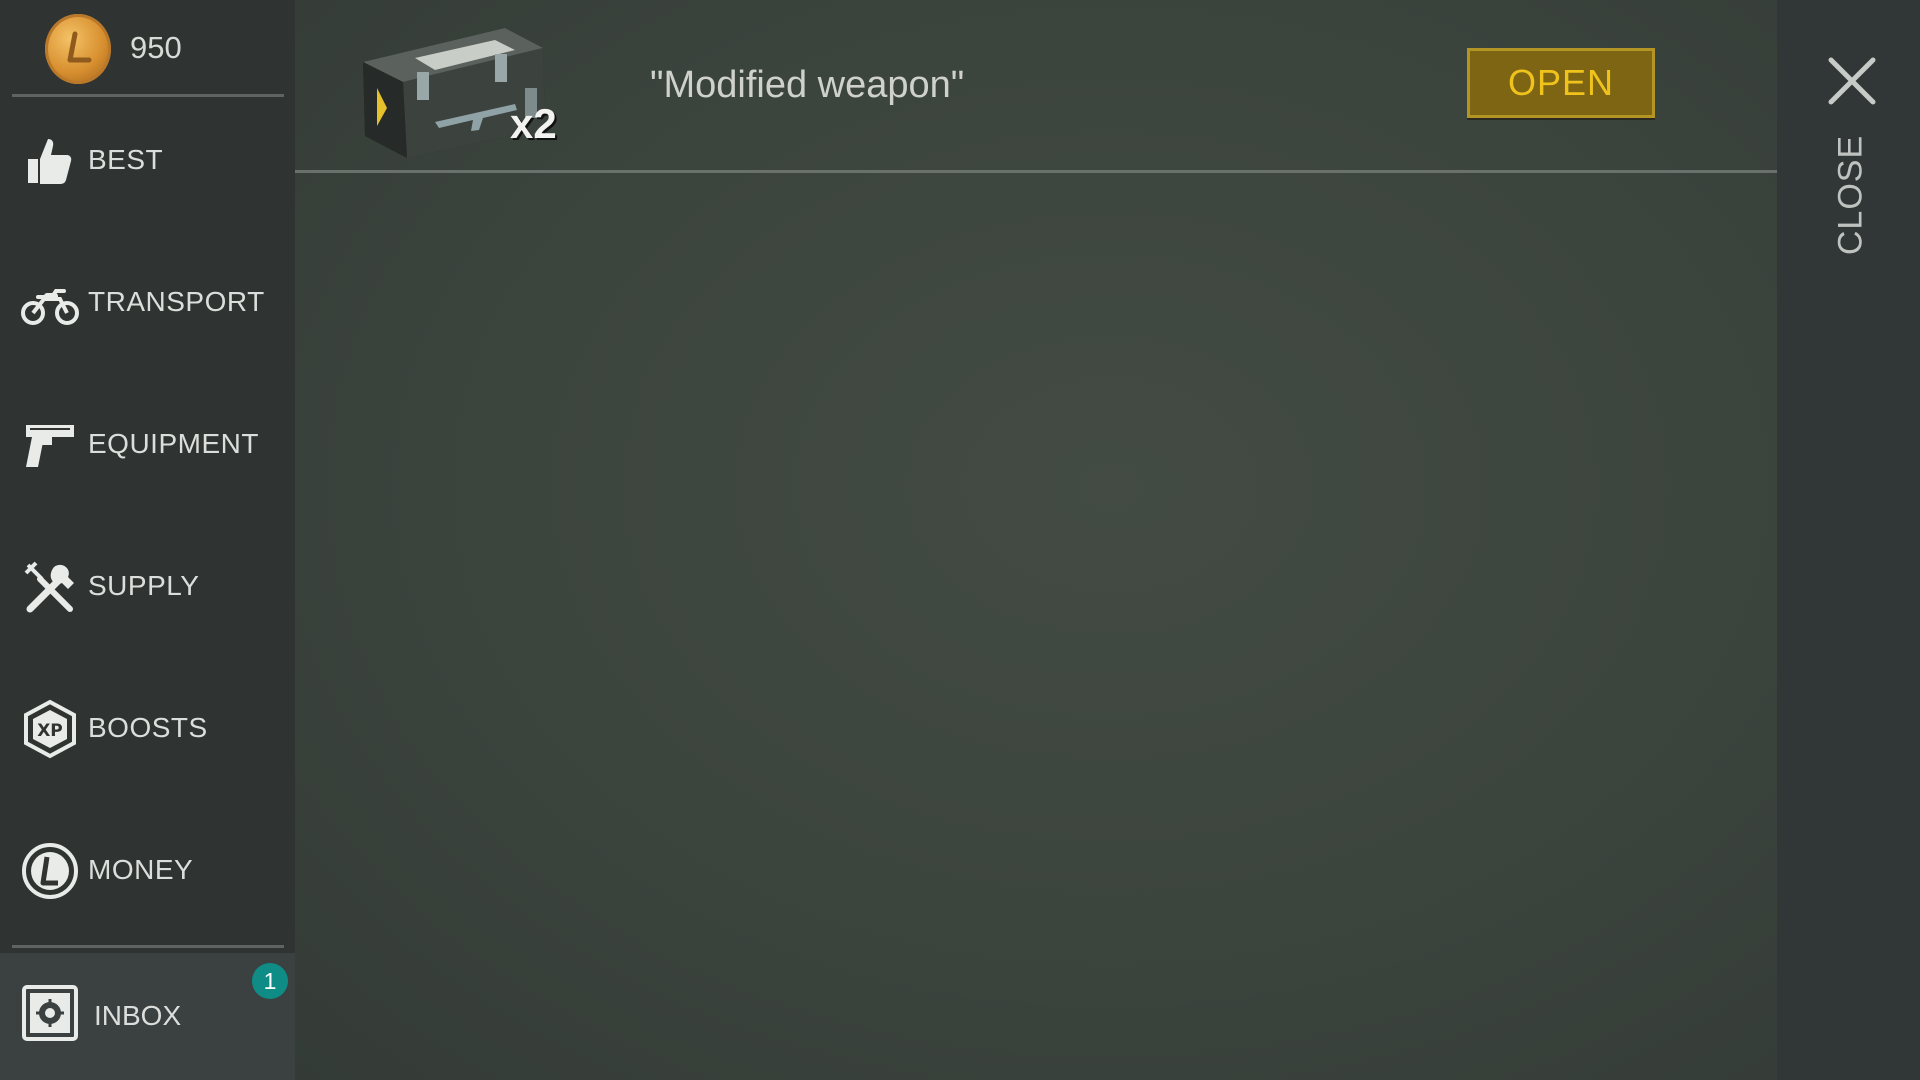  Describe the element at coordinates (807, 85) in the screenshot. I see `offer-title: "Modified weapon"` at that location.